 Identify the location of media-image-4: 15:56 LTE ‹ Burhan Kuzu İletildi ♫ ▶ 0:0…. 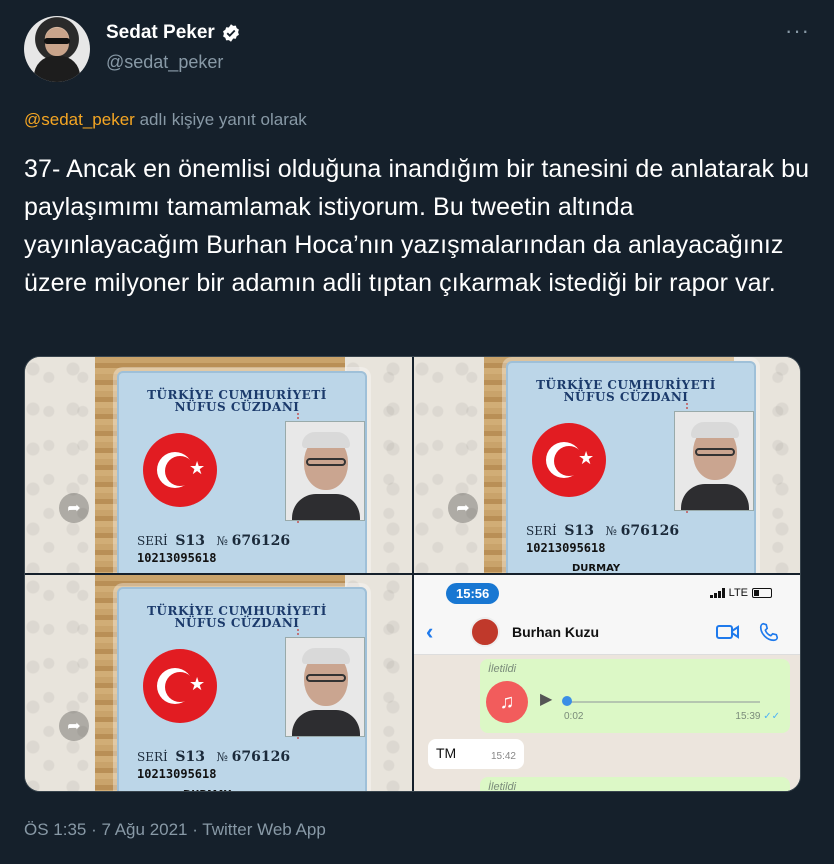
(607, 683).